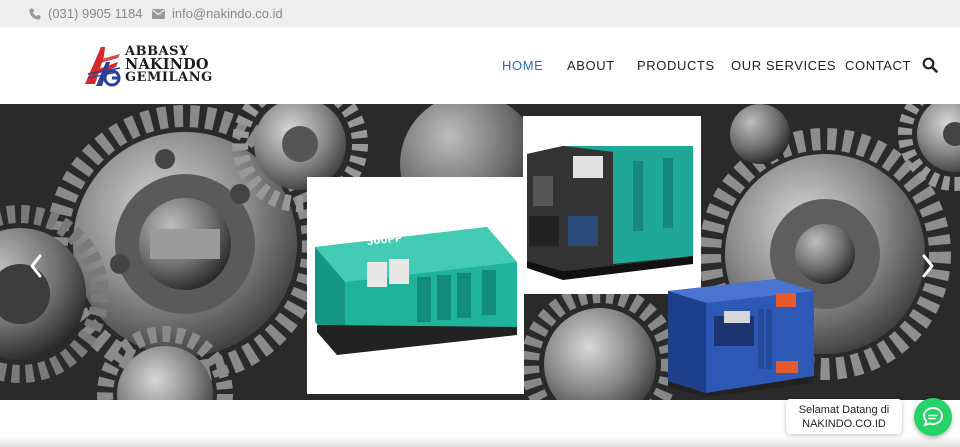 This screenshot has height=447, width=960. I want to click on nav-products: PRODUCTS, so click(676, 65).